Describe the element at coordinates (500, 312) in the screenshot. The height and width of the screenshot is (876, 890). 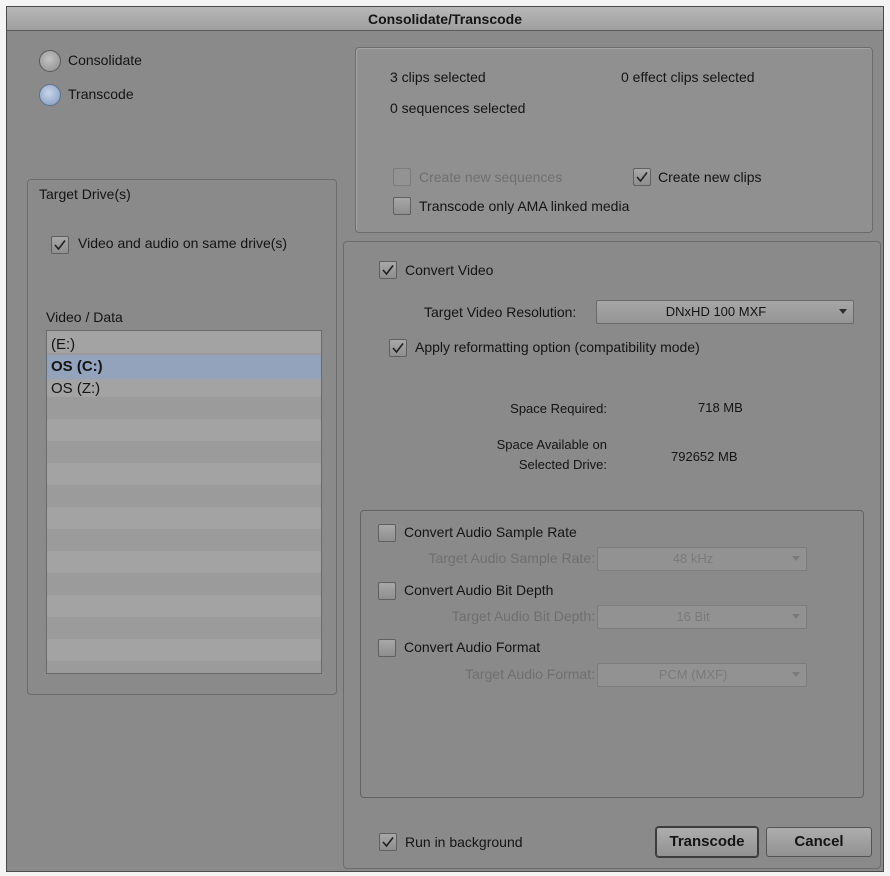
I see `target-video-resolution-label: Target Video Resolution:` at that location.